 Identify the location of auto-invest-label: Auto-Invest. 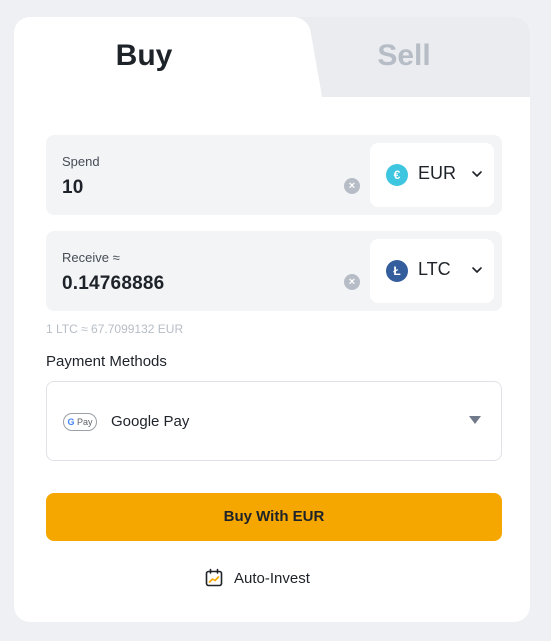
(272, 578).